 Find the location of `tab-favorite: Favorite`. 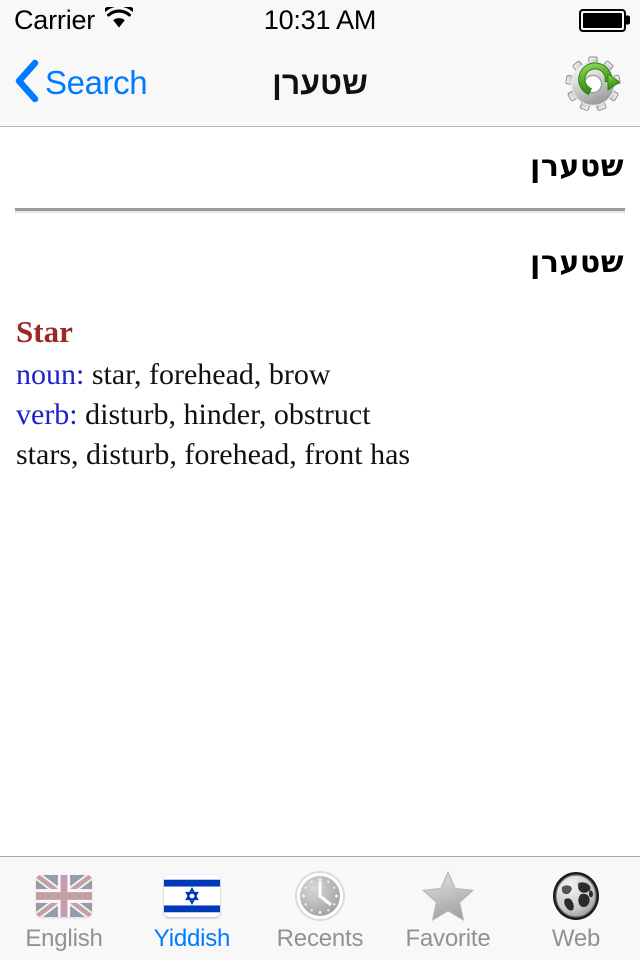

tab-favorite: Favorite is located at coordinates (448, 908).